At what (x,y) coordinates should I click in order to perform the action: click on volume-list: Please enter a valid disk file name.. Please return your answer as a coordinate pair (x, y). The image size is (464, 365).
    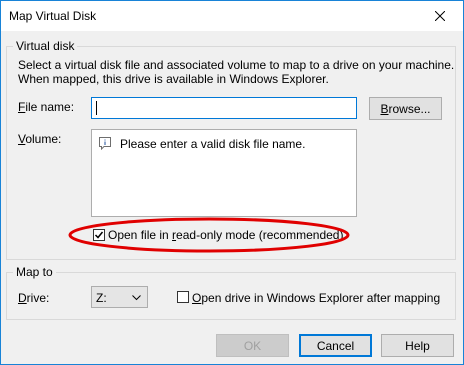
    Looking at the image, I should click on (224, 173).